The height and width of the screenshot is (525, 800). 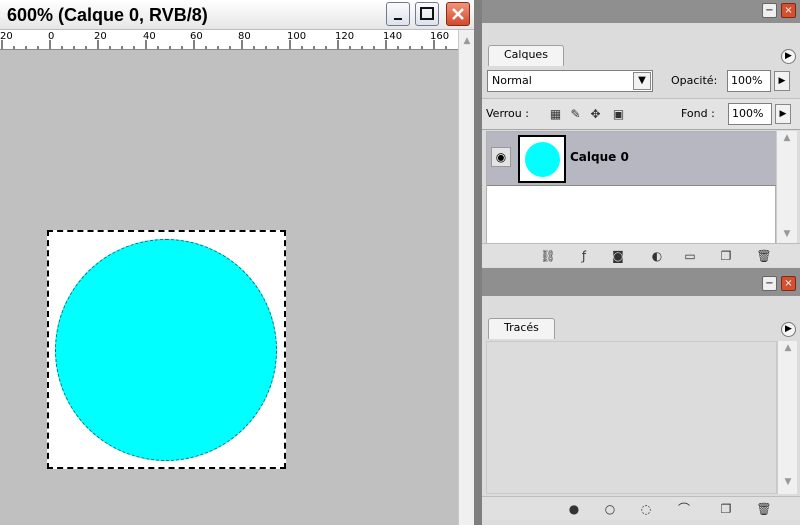 What do you see at coordinates (548, 256) in the screenshot?
I see `link-icon: ⛓` at bounding box center [548, 256].